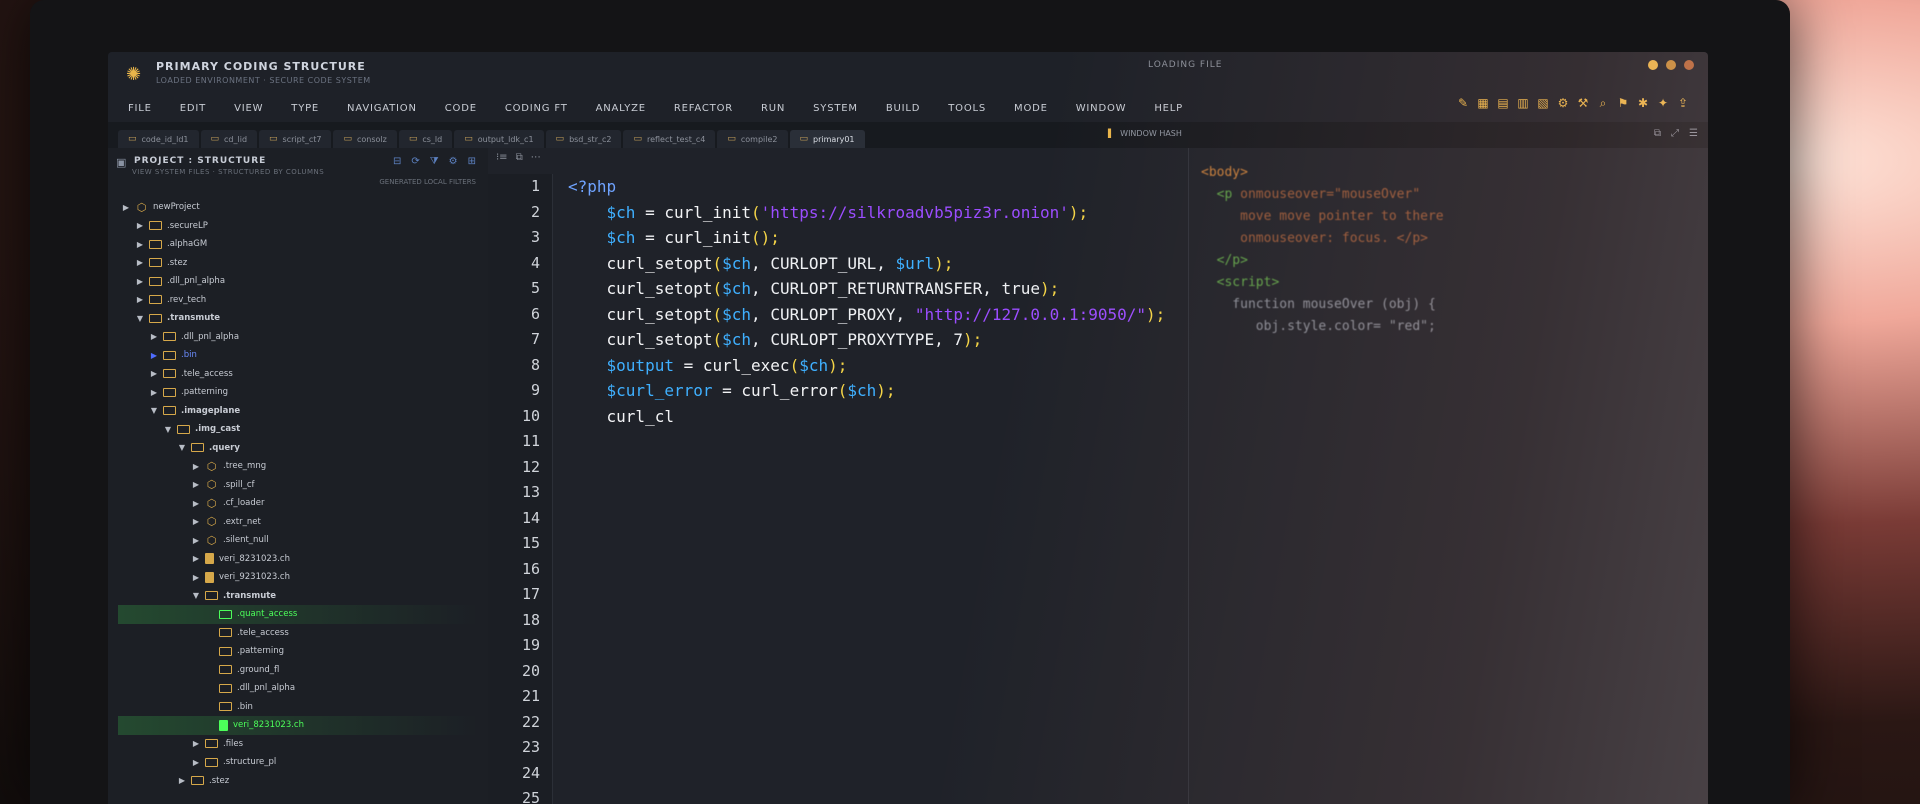 This screenshot has width=1920, height=804. What do you see at coordinates (1693, 133) in the screenshot?
I see `menu-icon: ☰` at bounding box center [1693, 133].